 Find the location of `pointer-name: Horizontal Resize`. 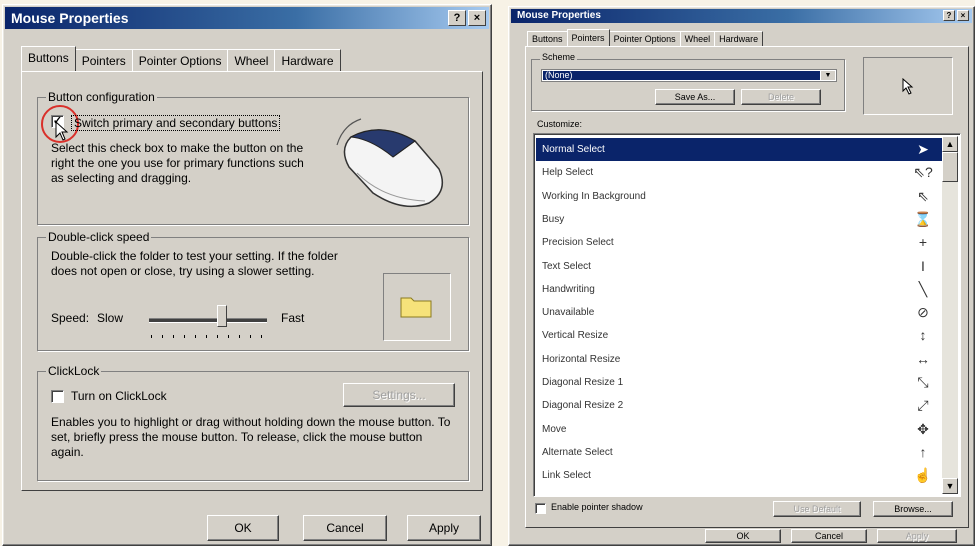

pointer-name: Horizontal Resize is located at coordinates (581, 359).